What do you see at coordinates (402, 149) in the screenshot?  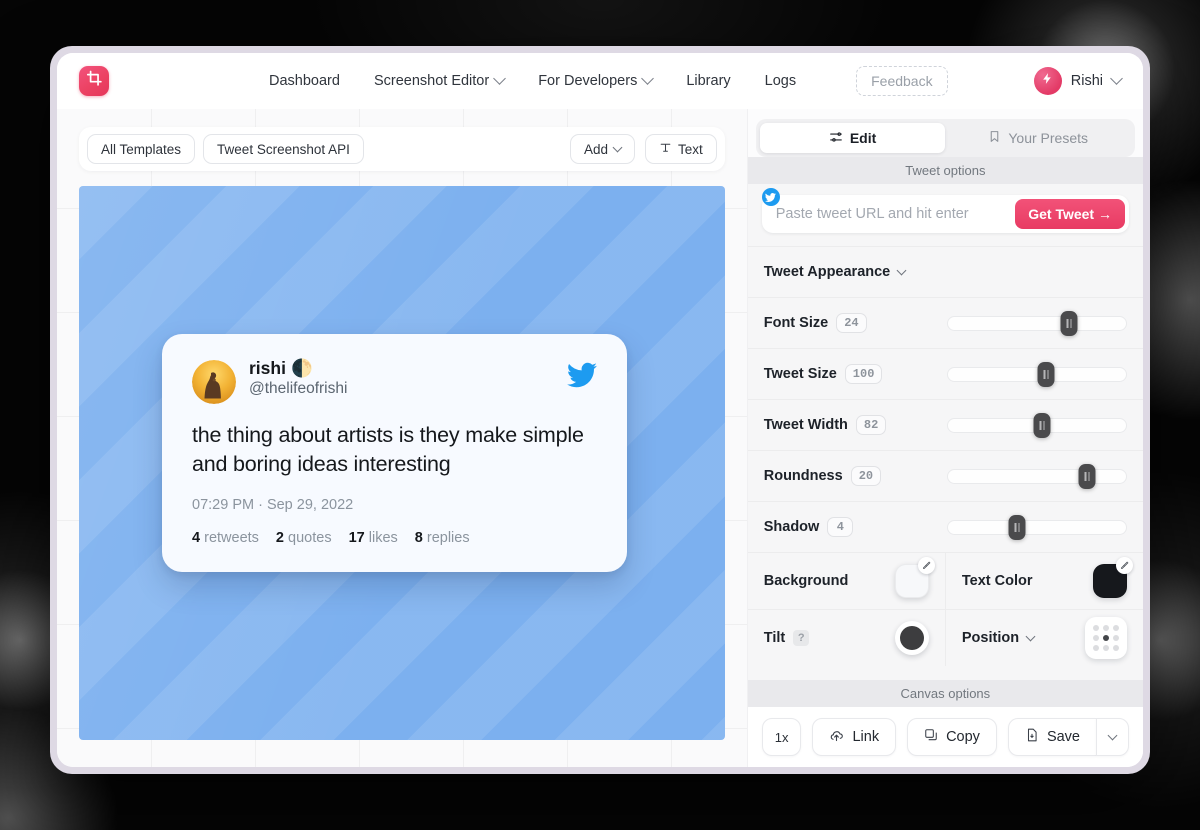 I see `editor-toolbar: All Templates Tweet Screenshot API Add T` at bounding box center [402, 149].